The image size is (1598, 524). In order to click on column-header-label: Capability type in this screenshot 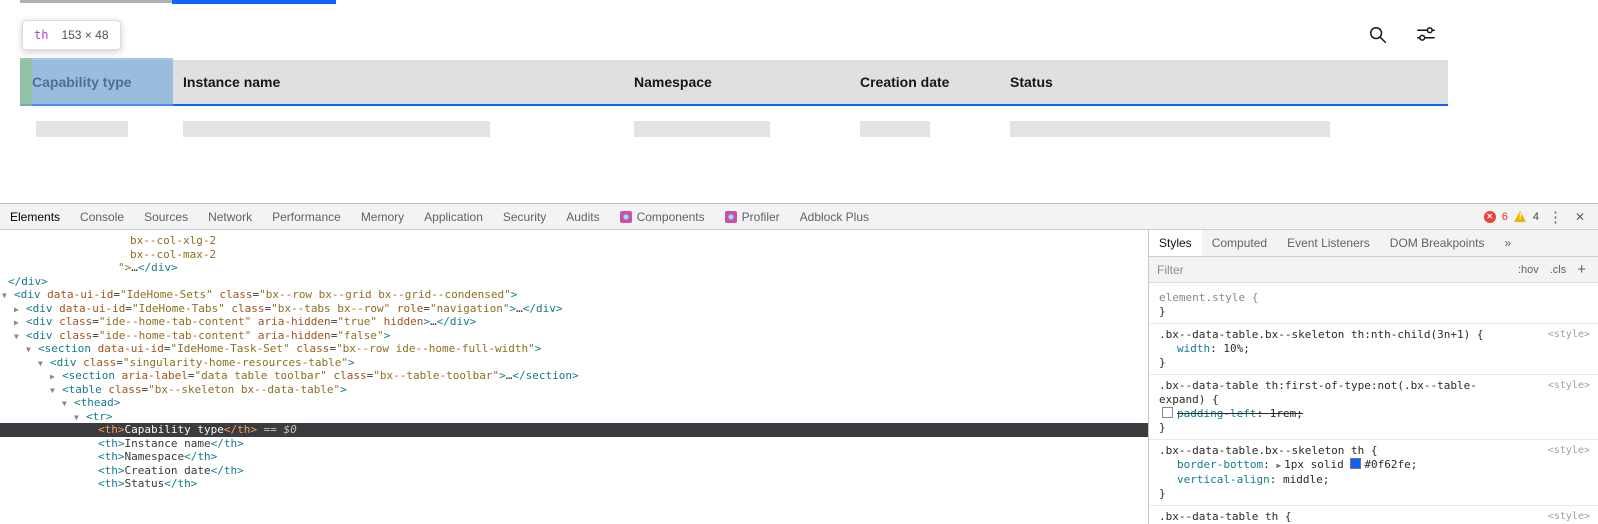, I will do `click(82, 82)`.